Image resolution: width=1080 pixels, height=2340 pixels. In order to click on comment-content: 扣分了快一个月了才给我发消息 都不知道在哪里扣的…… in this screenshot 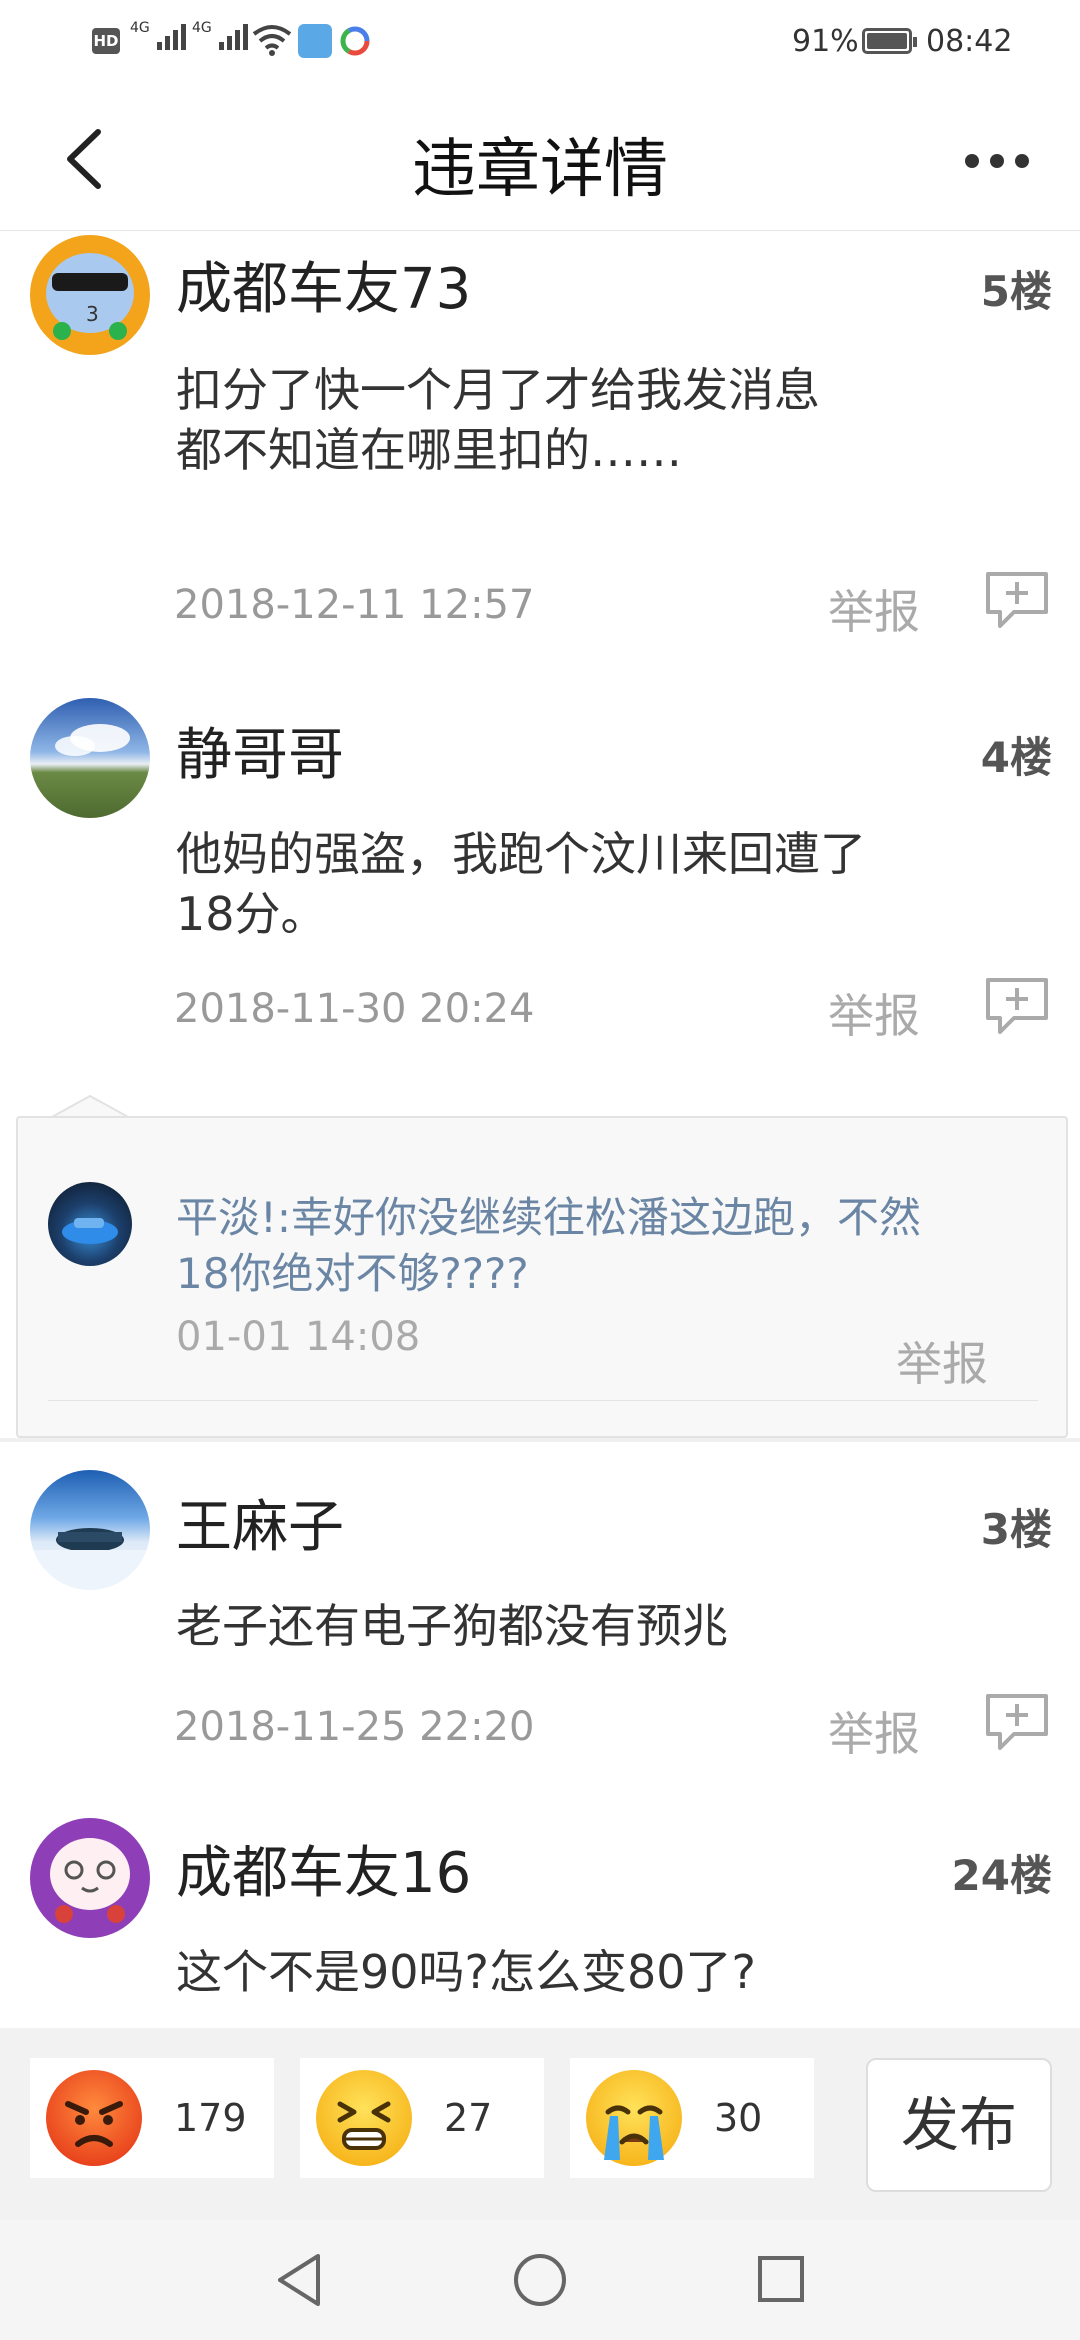, I will do `click(606, 420)`.